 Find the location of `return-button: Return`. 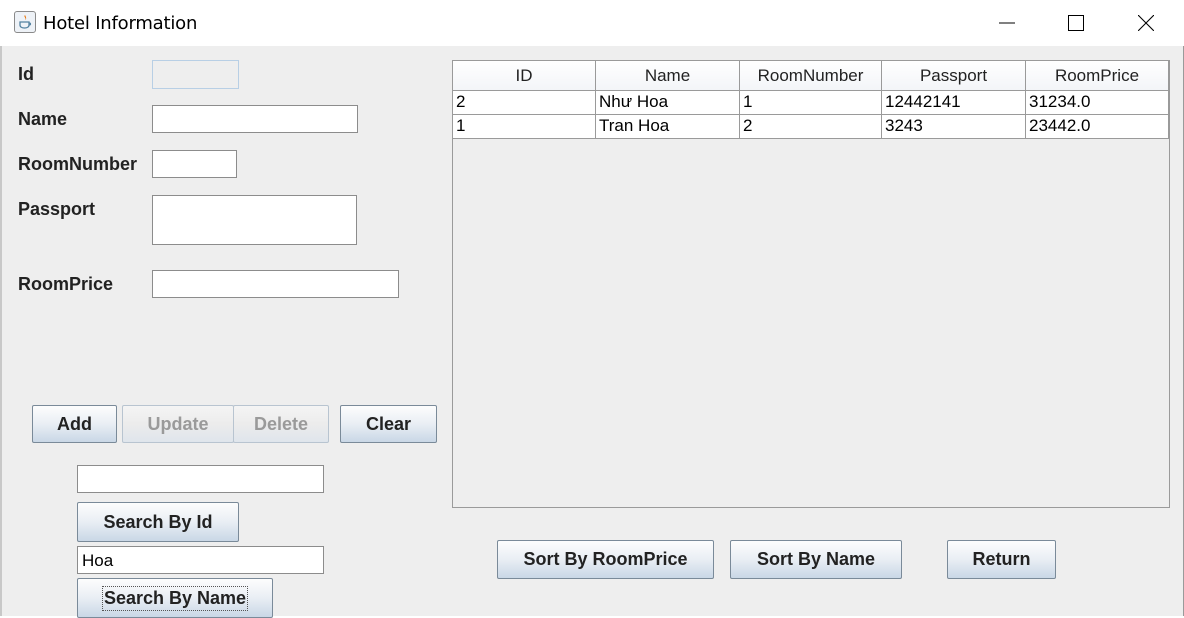

return-button: Return is located at coordinates (1001, 559).